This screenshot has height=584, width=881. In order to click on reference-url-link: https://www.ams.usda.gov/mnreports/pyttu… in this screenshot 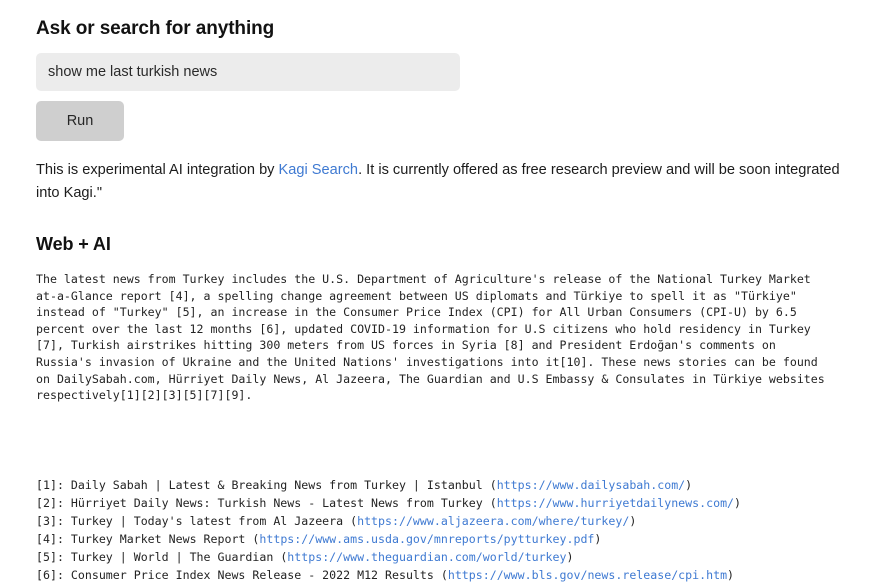, I will do `click(426, 539)`.